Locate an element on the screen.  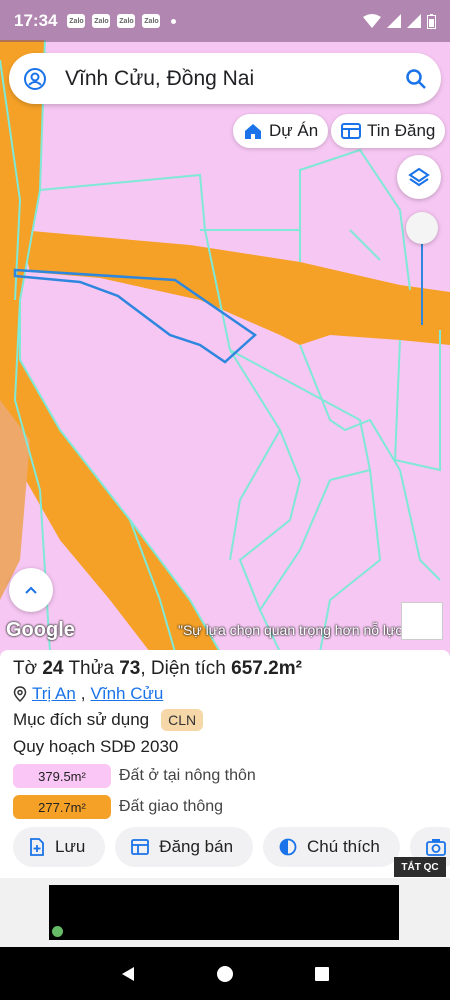
du-an-button: Dự Án is located at coordinates (281, 131).